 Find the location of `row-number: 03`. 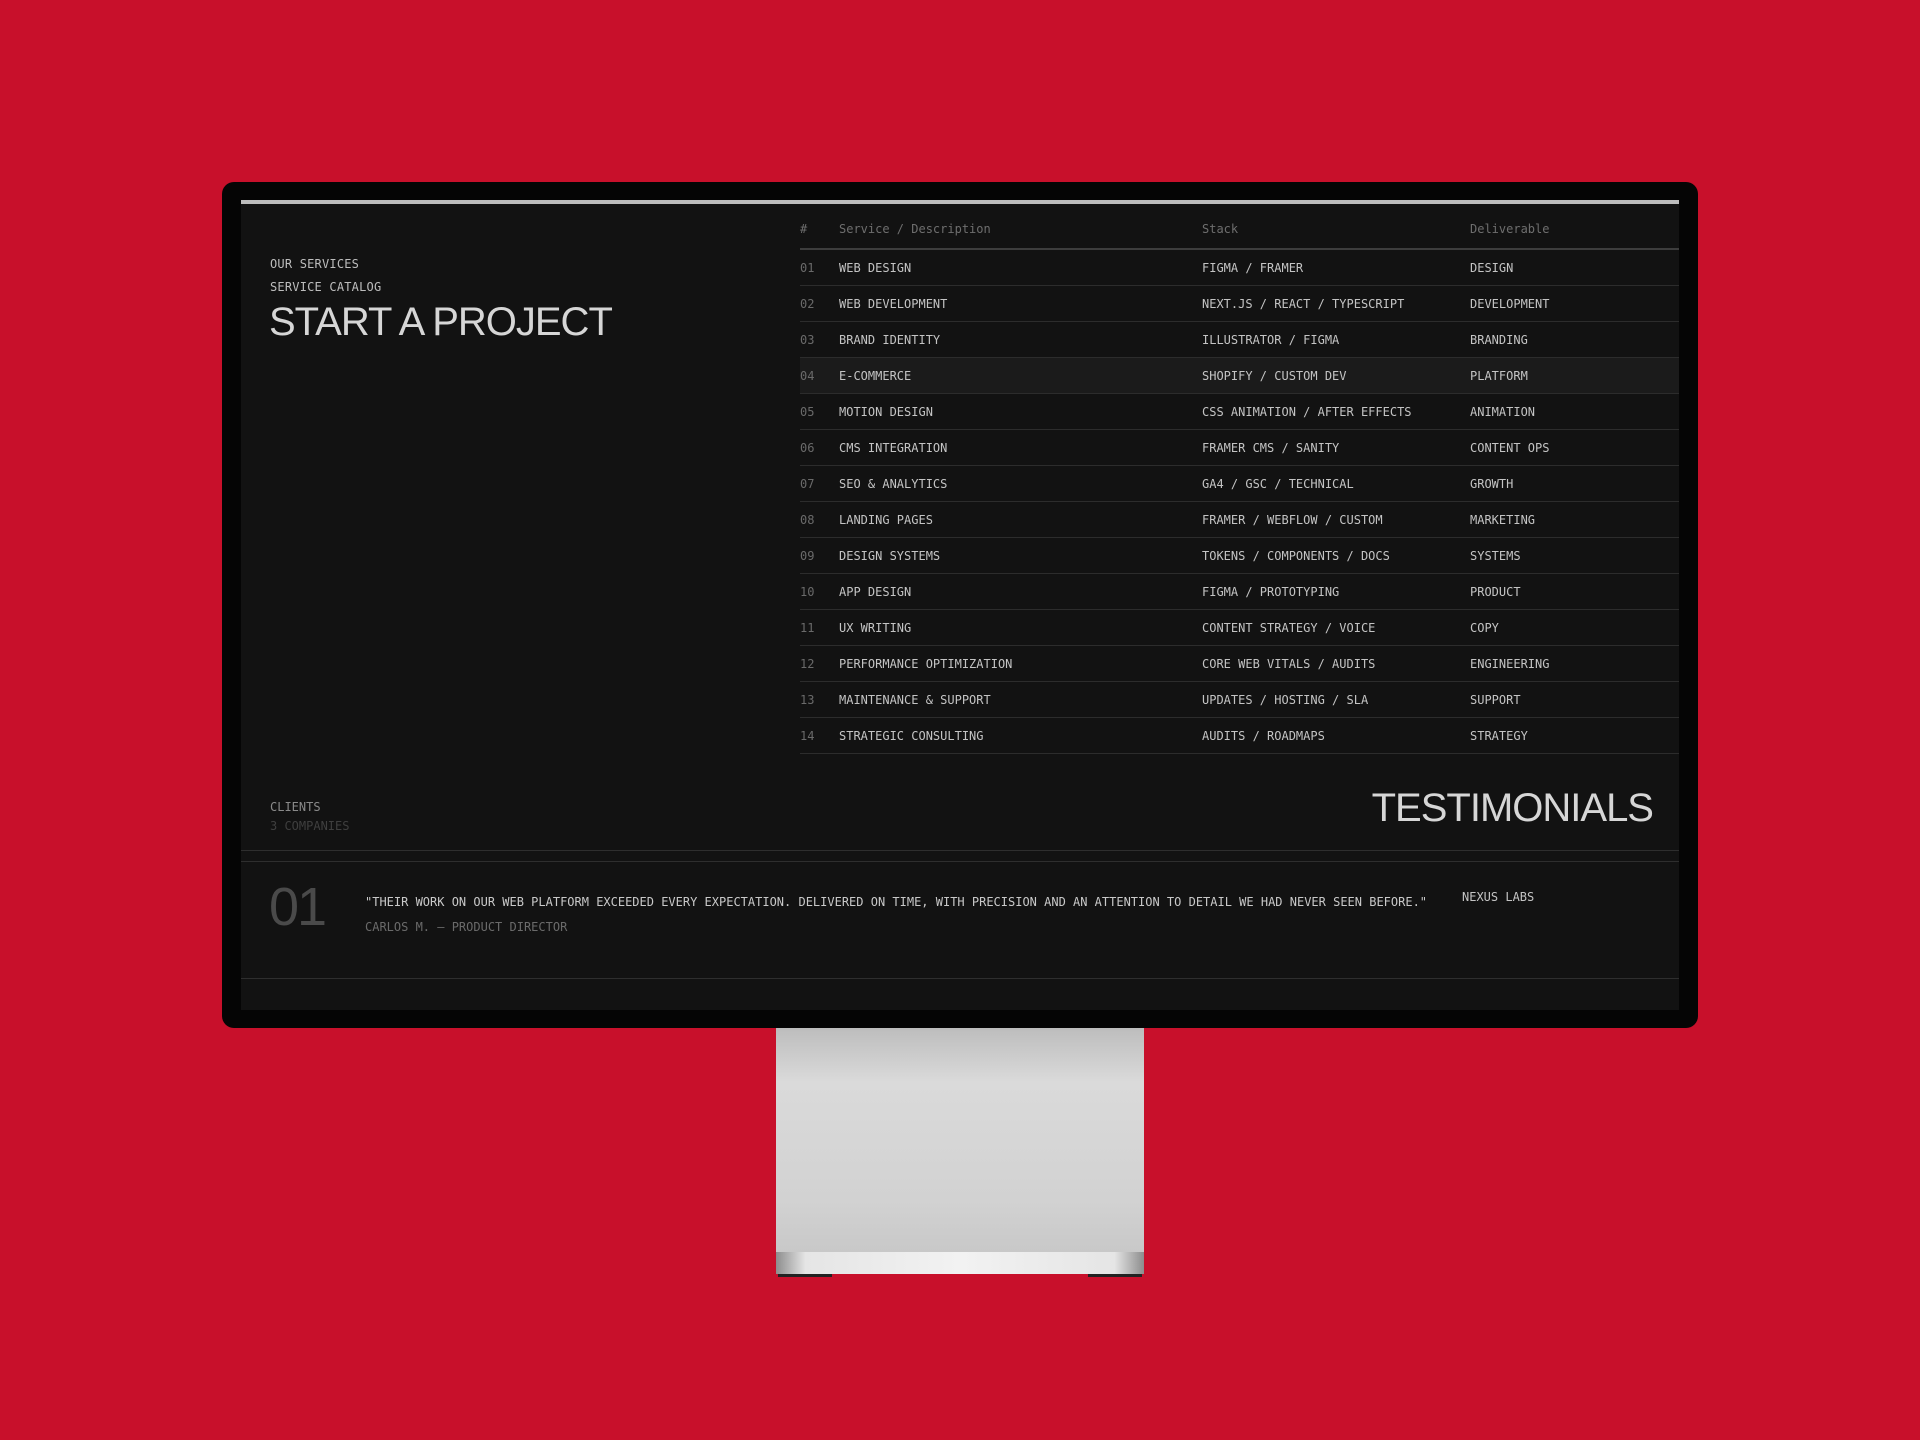

row-number: 03 is located at coordinates (807, 340).